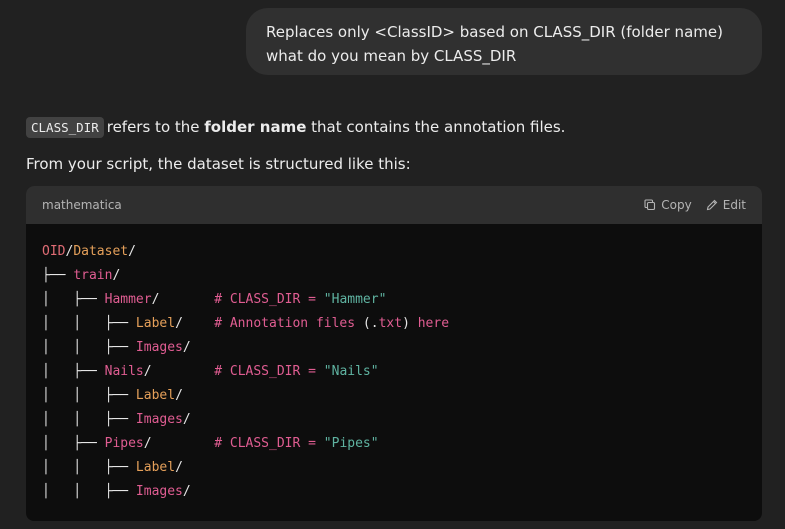 The image size is (785, 529). I want to click on code-token: txt, so click(390, 323).